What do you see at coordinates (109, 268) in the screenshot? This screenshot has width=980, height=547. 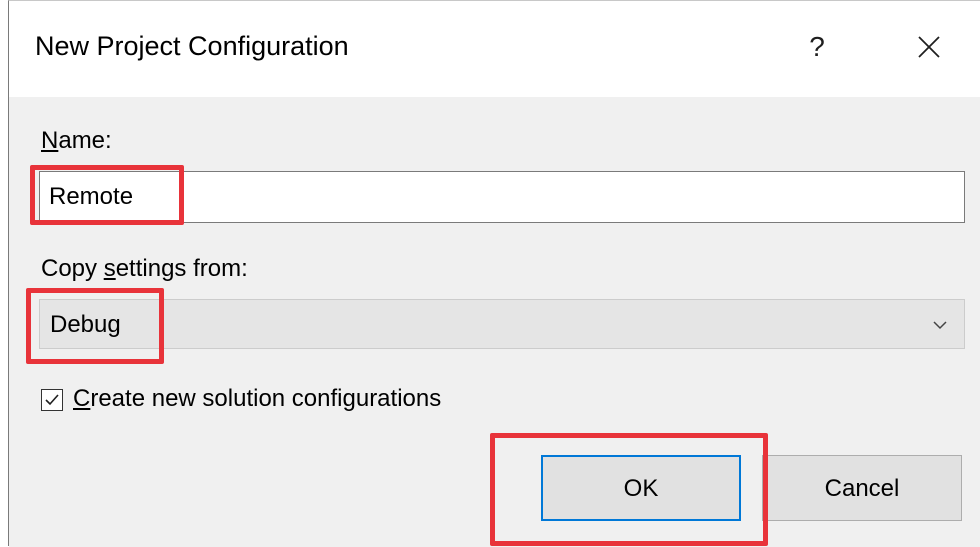 I see `copy-label-accesskey: s` at bounding box center [109, 268].